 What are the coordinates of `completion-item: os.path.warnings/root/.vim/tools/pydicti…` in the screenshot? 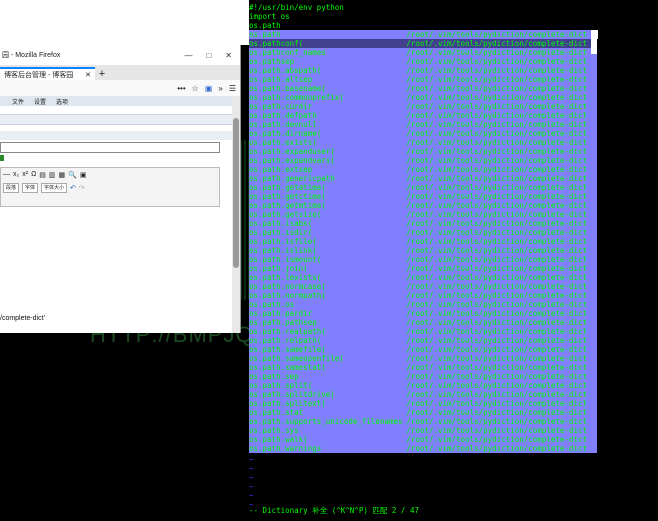 It's located at (420, 448).